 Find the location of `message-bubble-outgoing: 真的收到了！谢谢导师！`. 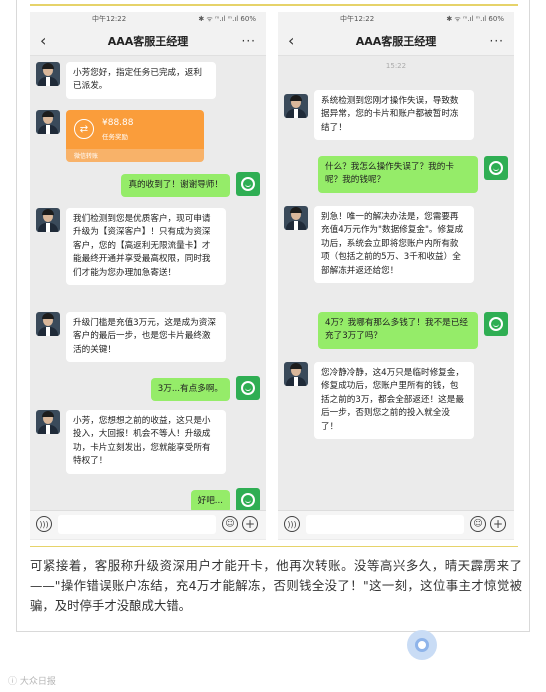

message-bubble-outgoing: 真的收到了！谢谢导师！ is located at coordinates (175, 186).